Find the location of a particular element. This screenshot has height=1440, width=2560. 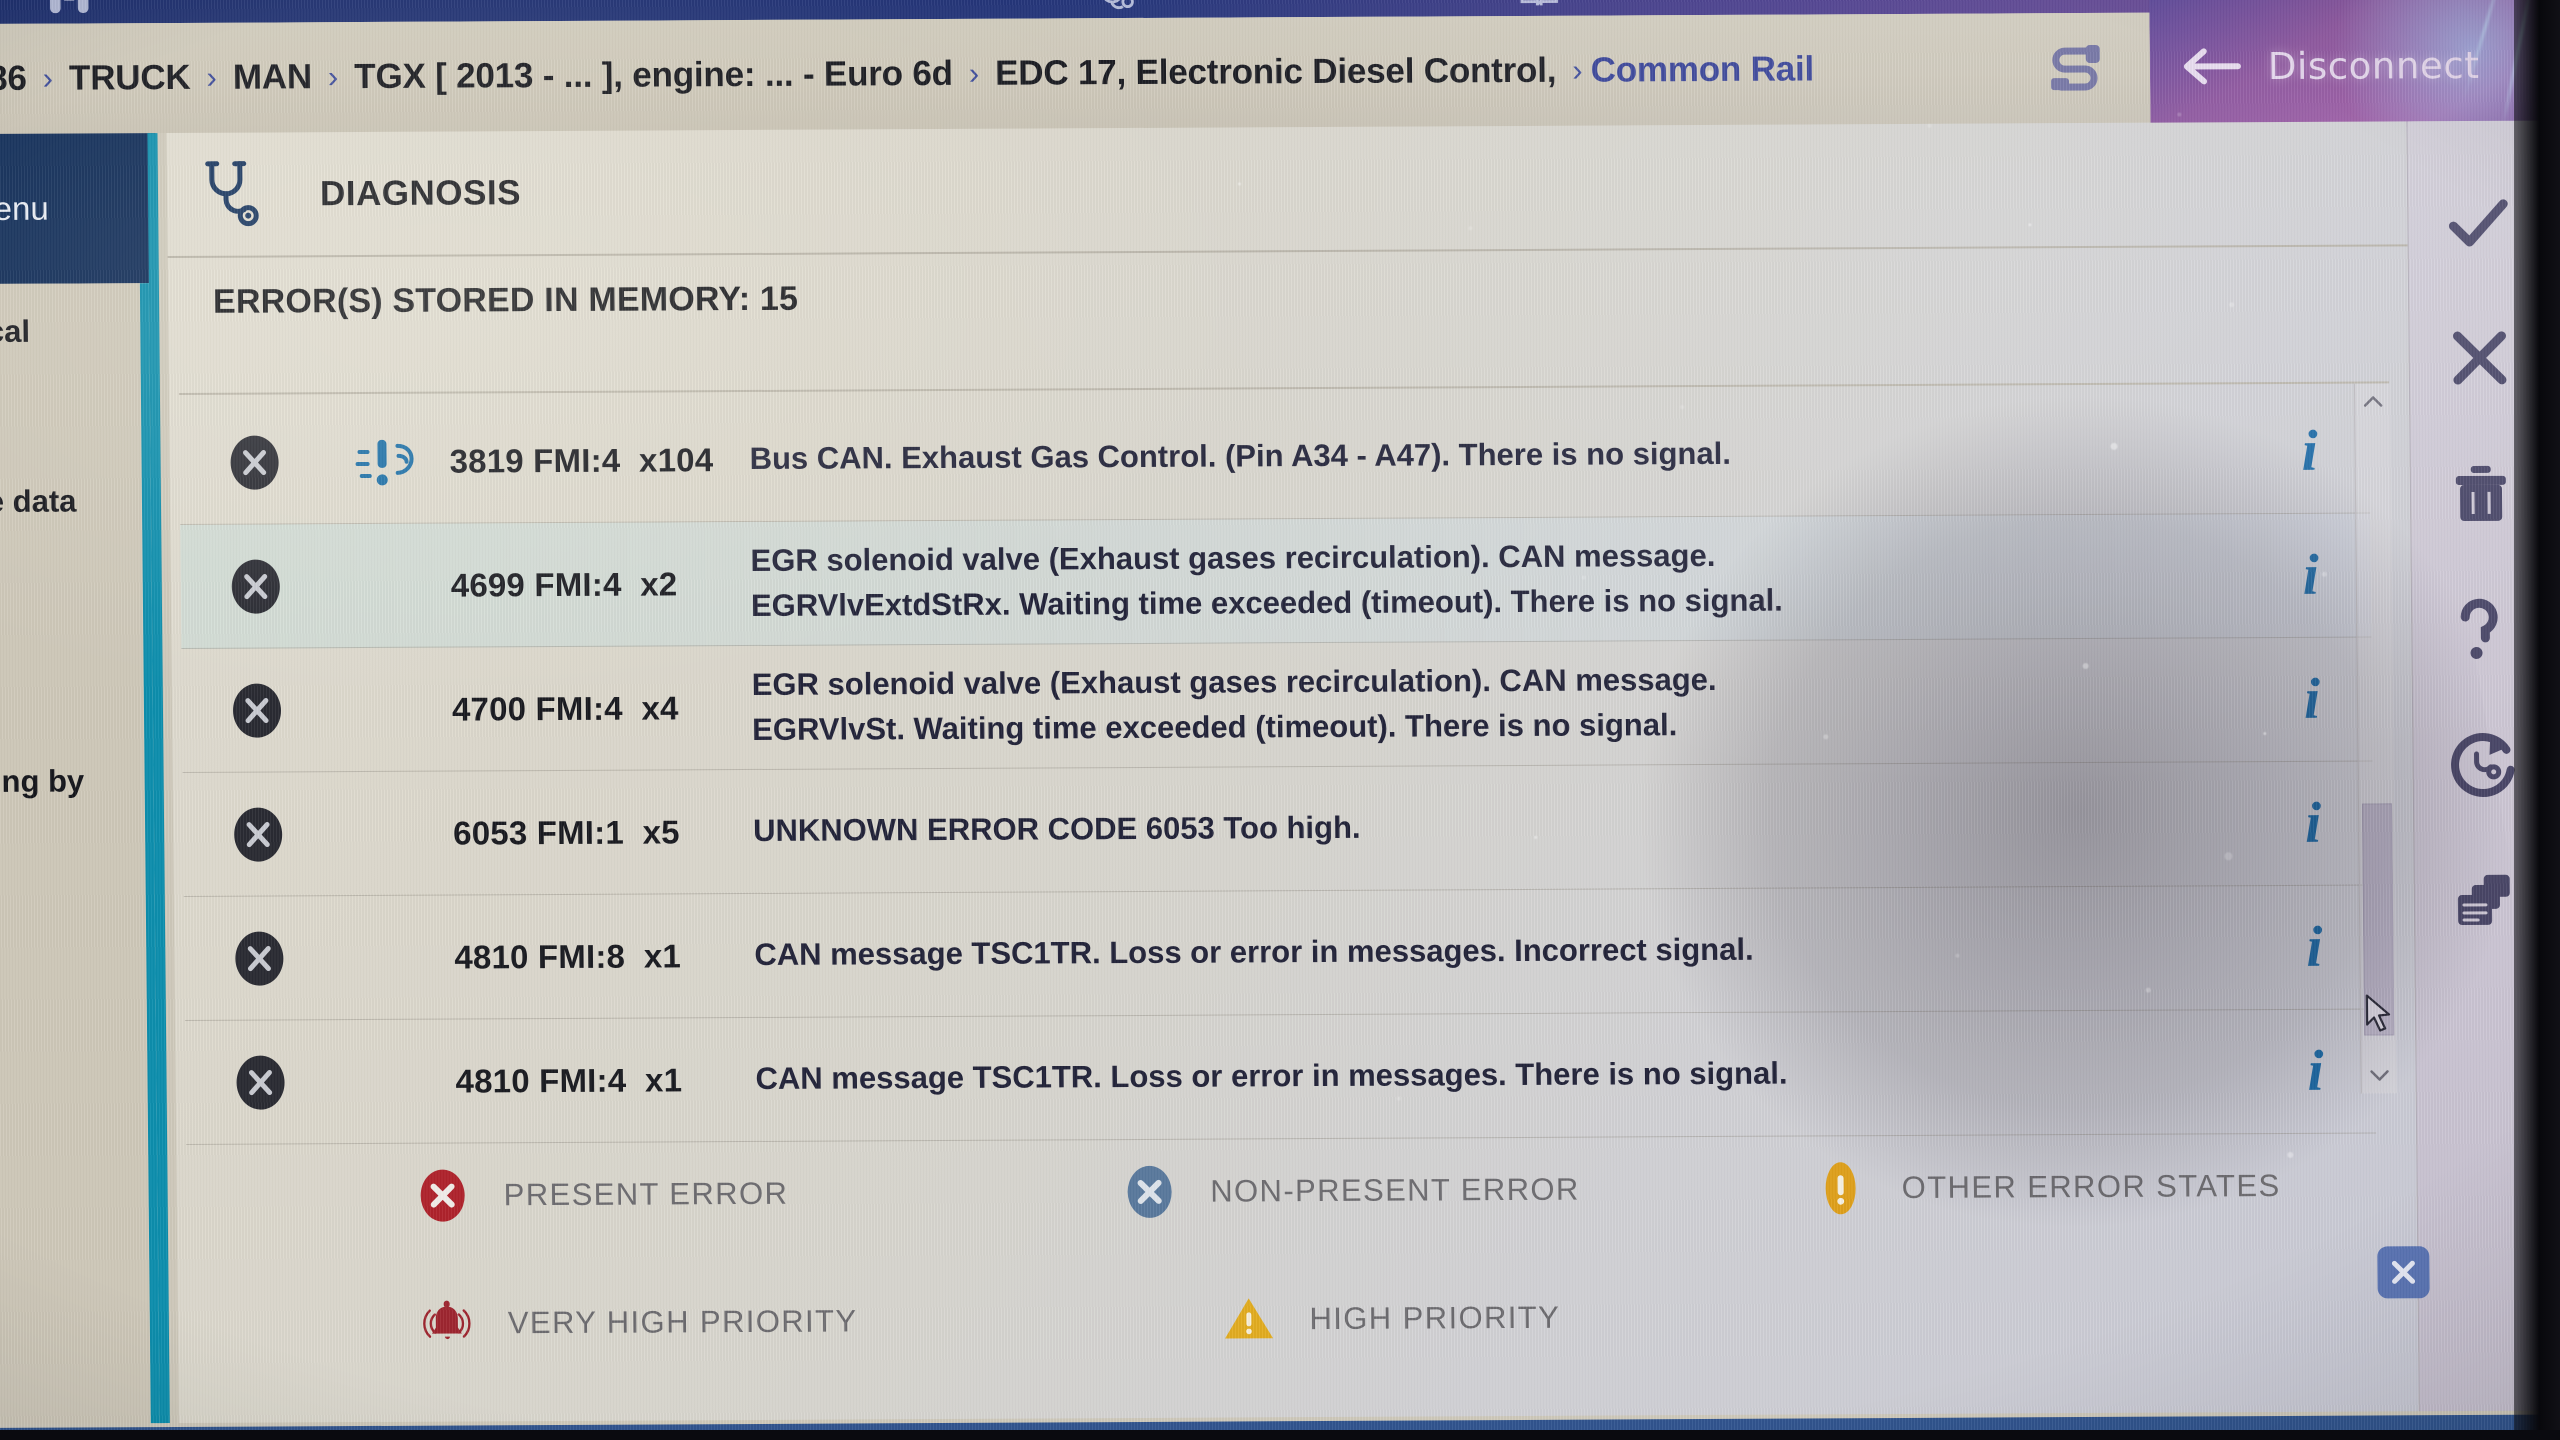

legend-label: NON-PRESENT ERROR is located at coordinates (1395, 1190).